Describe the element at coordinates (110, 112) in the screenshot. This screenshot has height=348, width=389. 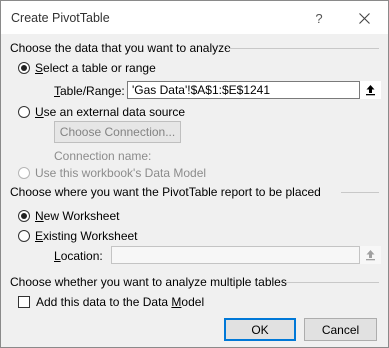
I see `external-source-label: Use an external data source` at that location.